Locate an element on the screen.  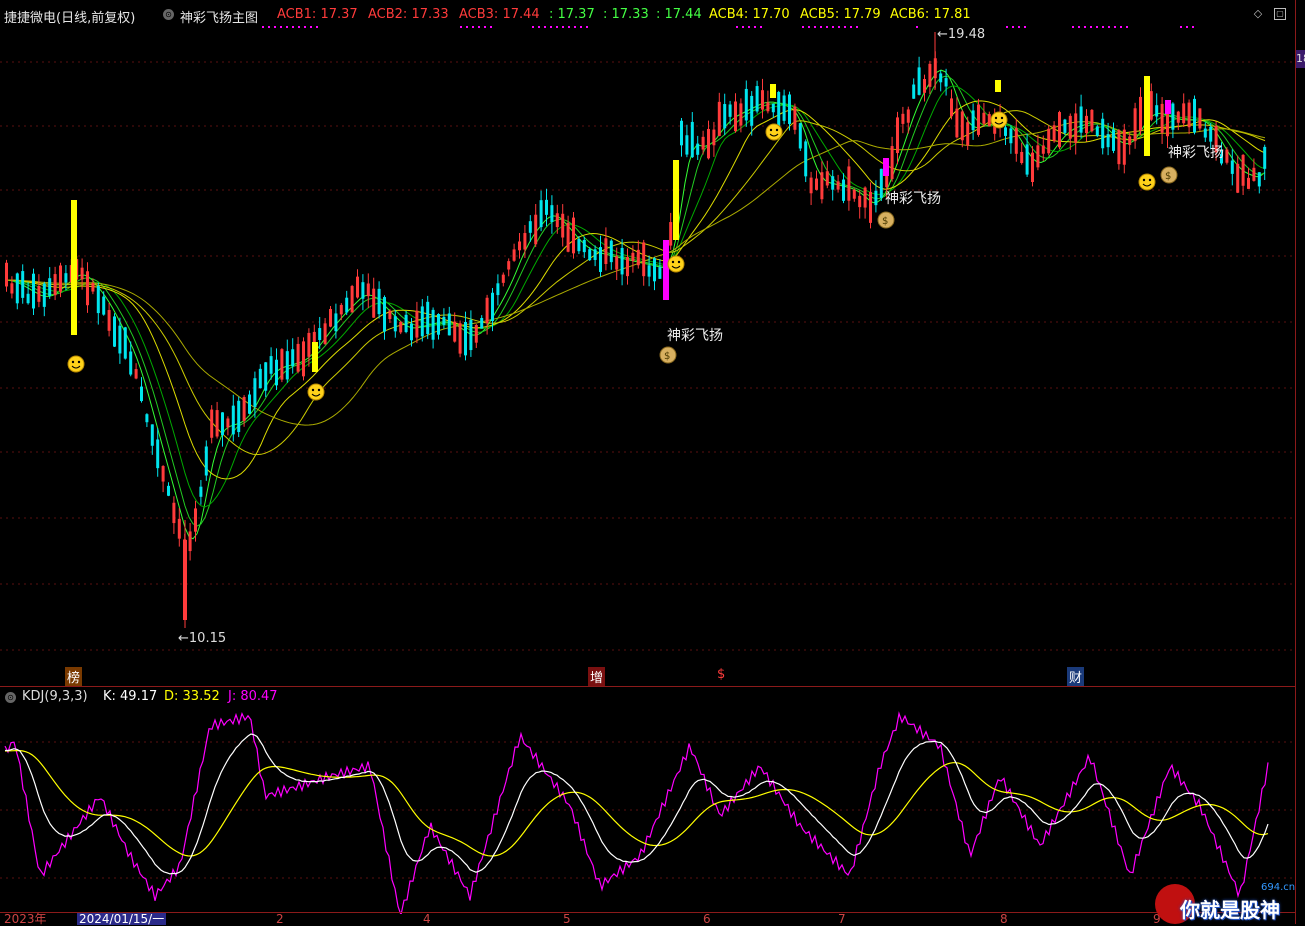
event-marker-dollar: $ is located at coordinates (721, 674).